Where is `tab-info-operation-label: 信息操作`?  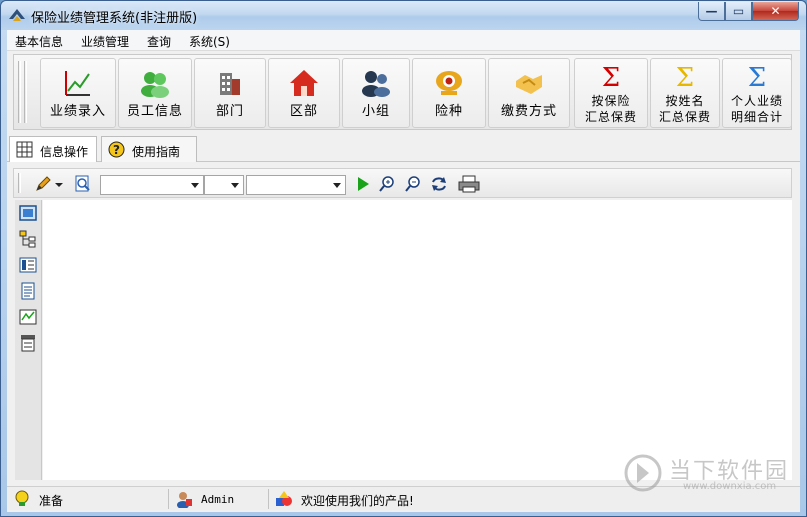 tab-info-operation-label: 信息操作 is located at coordinates (64, 152).